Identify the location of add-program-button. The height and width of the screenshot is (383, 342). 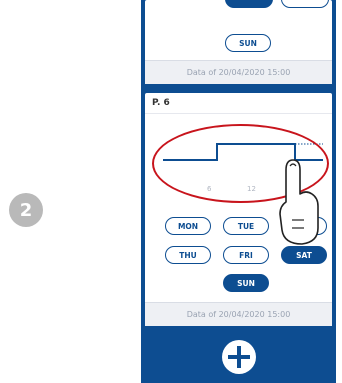
(239, 357).